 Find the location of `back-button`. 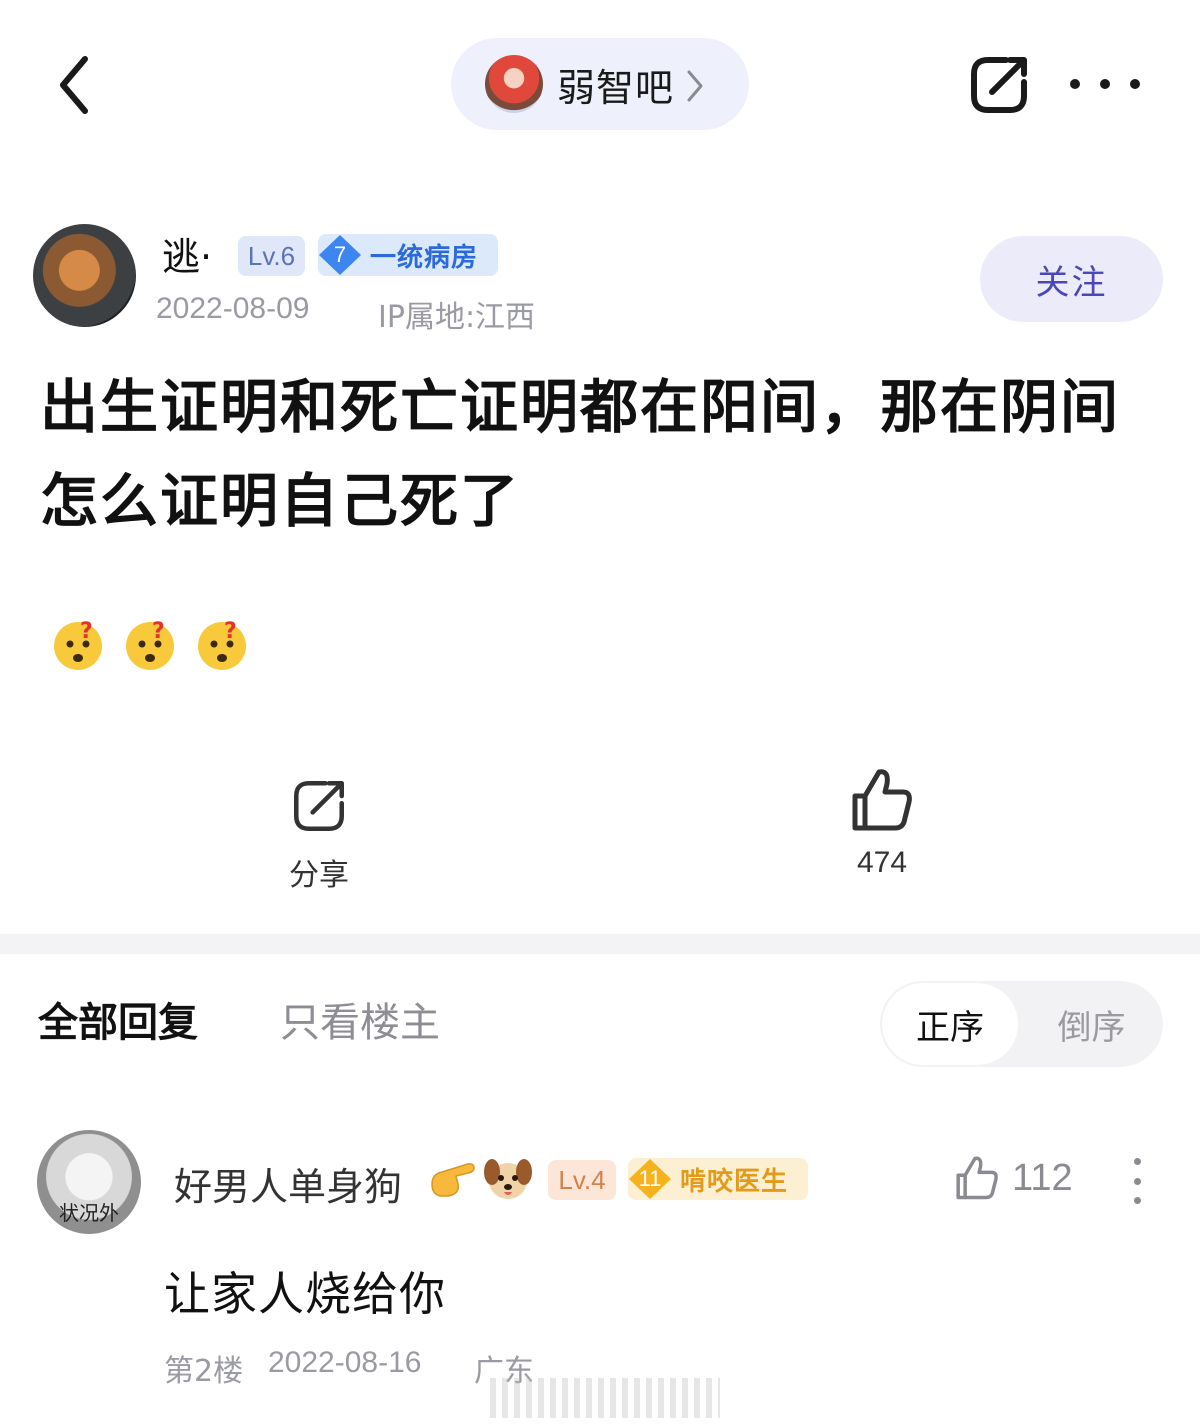

back-button is located at coordinates (74, 85).